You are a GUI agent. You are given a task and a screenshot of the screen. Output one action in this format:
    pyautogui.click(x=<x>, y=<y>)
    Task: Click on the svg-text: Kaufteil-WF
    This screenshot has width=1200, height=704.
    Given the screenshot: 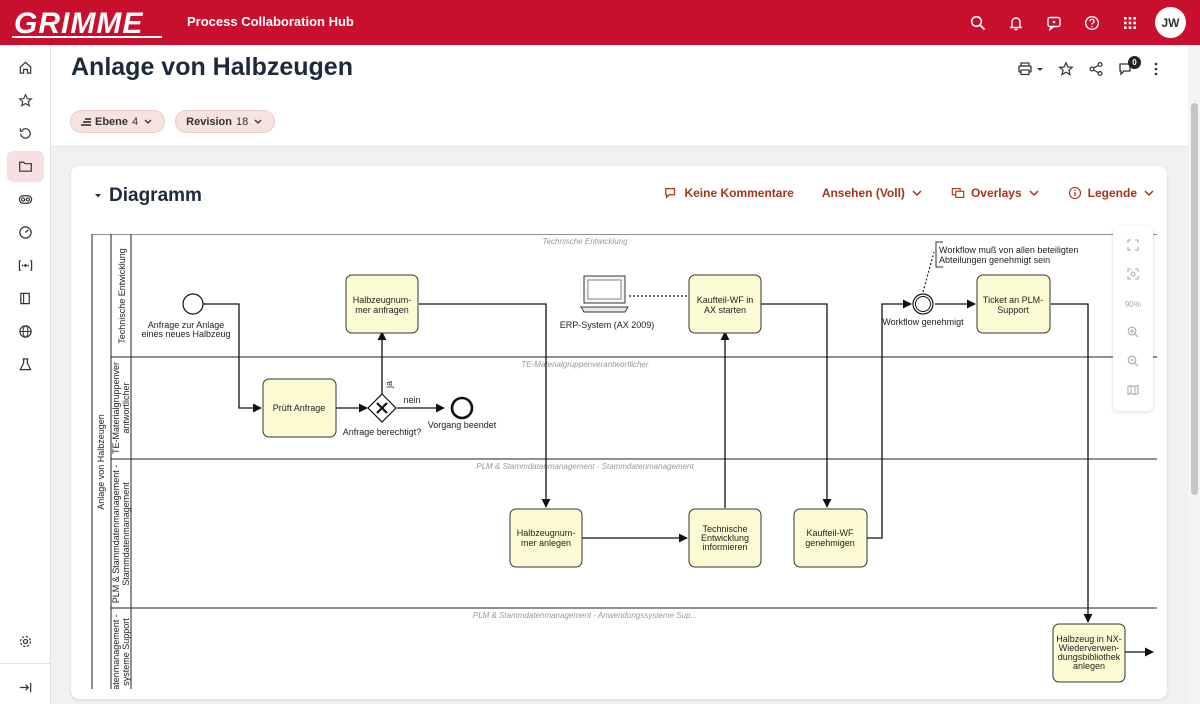 What is the action you would take?
    pyautogui.click(x=830, y=533)
    